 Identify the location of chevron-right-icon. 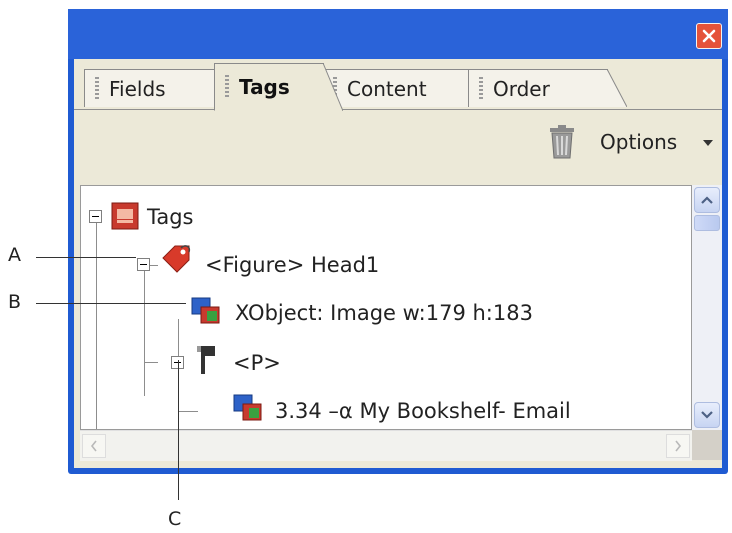
(678, 446).